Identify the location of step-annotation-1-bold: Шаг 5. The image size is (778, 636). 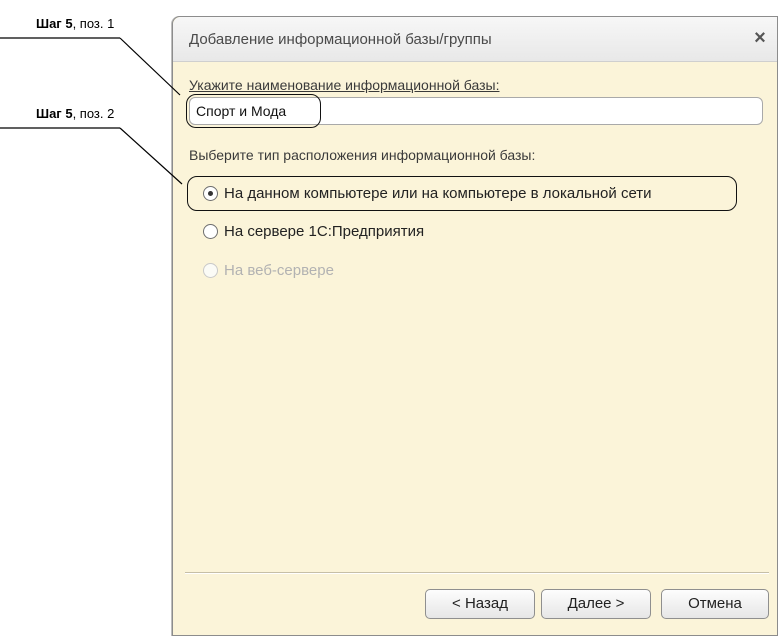
(54, 23).